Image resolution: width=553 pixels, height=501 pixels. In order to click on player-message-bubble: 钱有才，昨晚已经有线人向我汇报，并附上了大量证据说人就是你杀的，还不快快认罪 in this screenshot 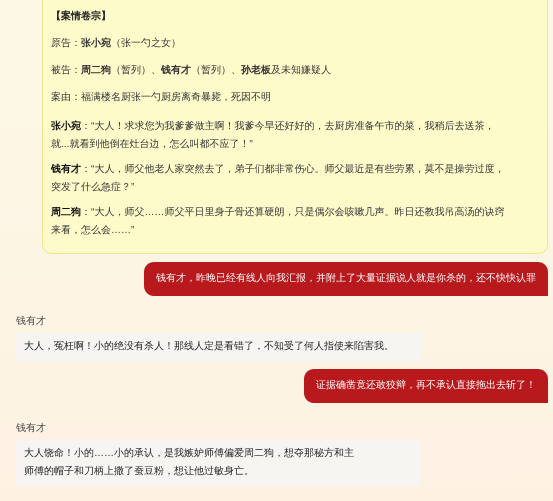, I will do `click(346, 279)`.